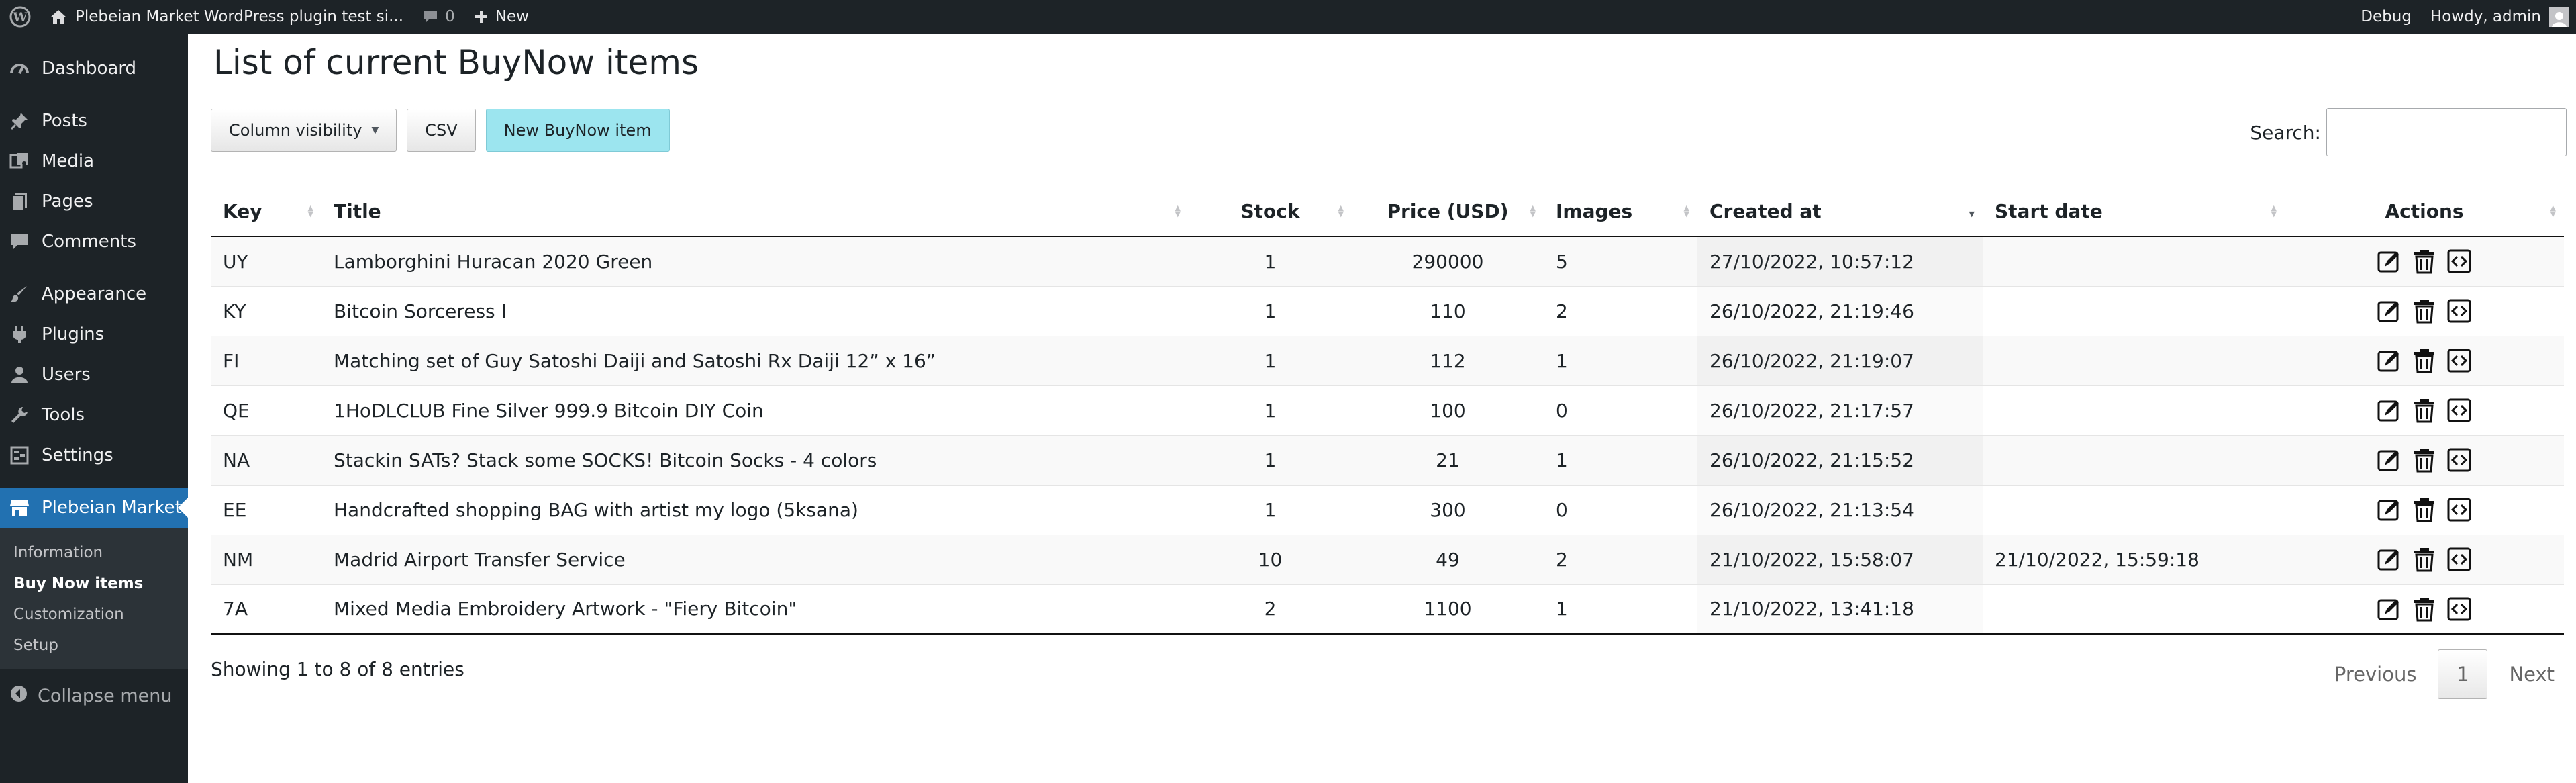 Image resolution: width=2576 pixels, height=783 pixels. I want to click on new-label: New, so click(512, 17).